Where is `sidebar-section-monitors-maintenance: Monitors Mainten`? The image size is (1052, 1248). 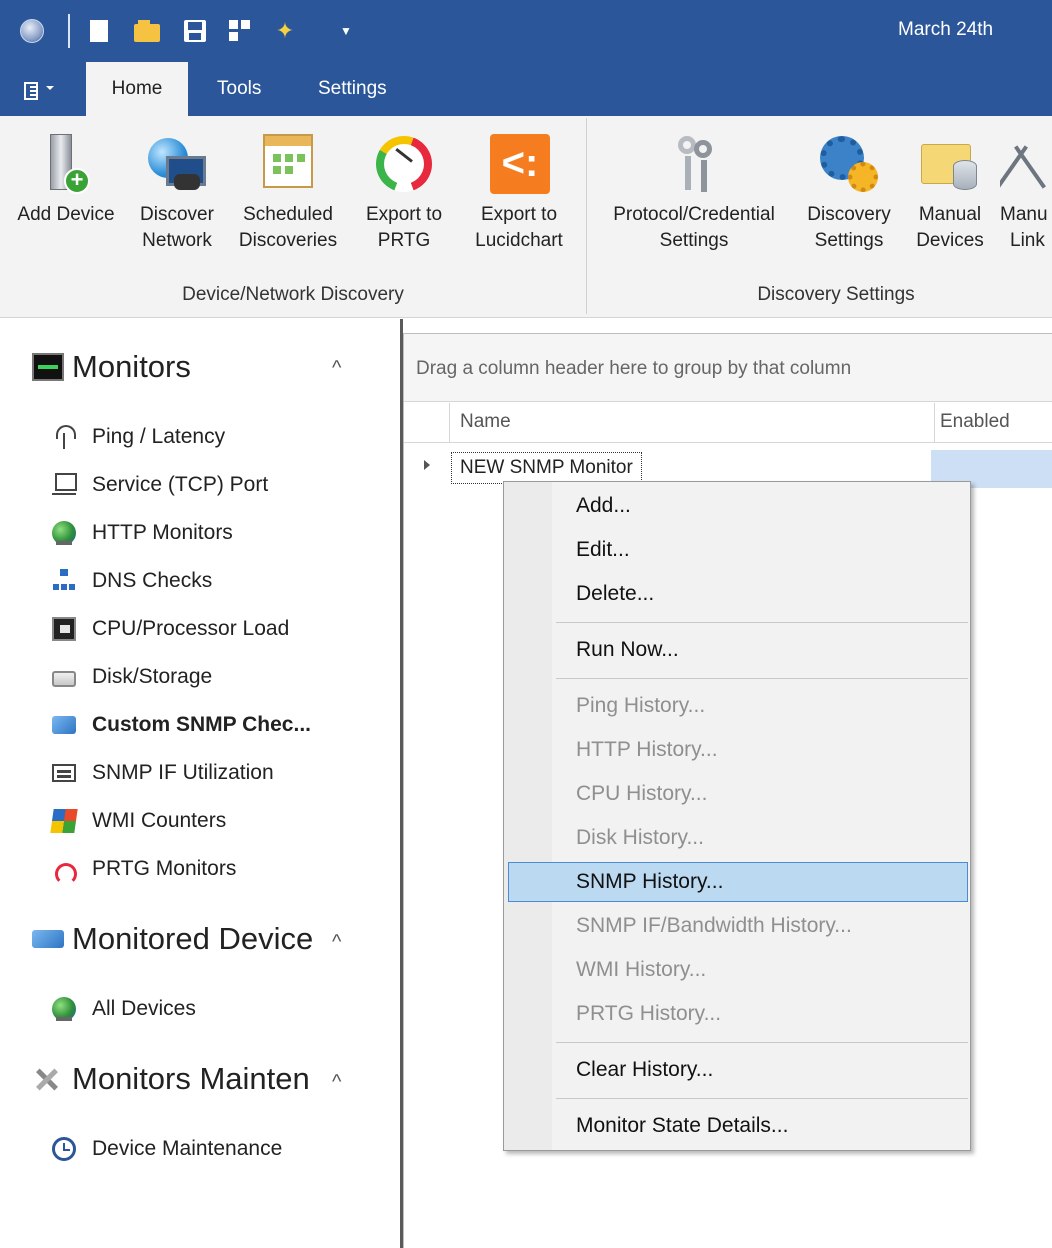 sidebar-section-monitors-maintenance: Monitors Mainten is located at coordinates (171, 1079).